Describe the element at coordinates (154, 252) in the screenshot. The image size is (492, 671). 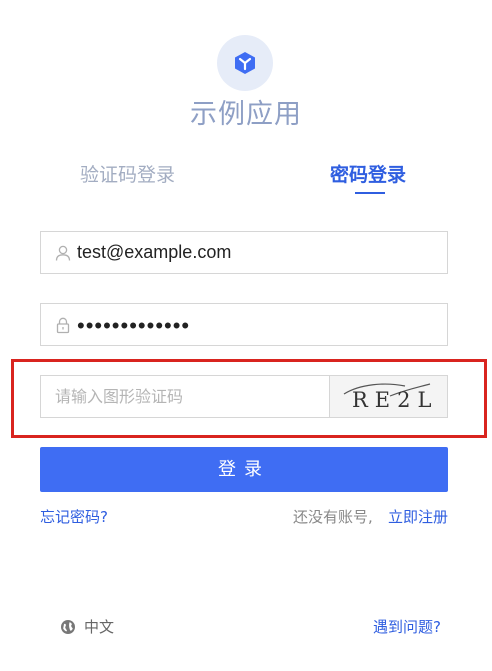
I see `username-value: test@example.com` at that location.